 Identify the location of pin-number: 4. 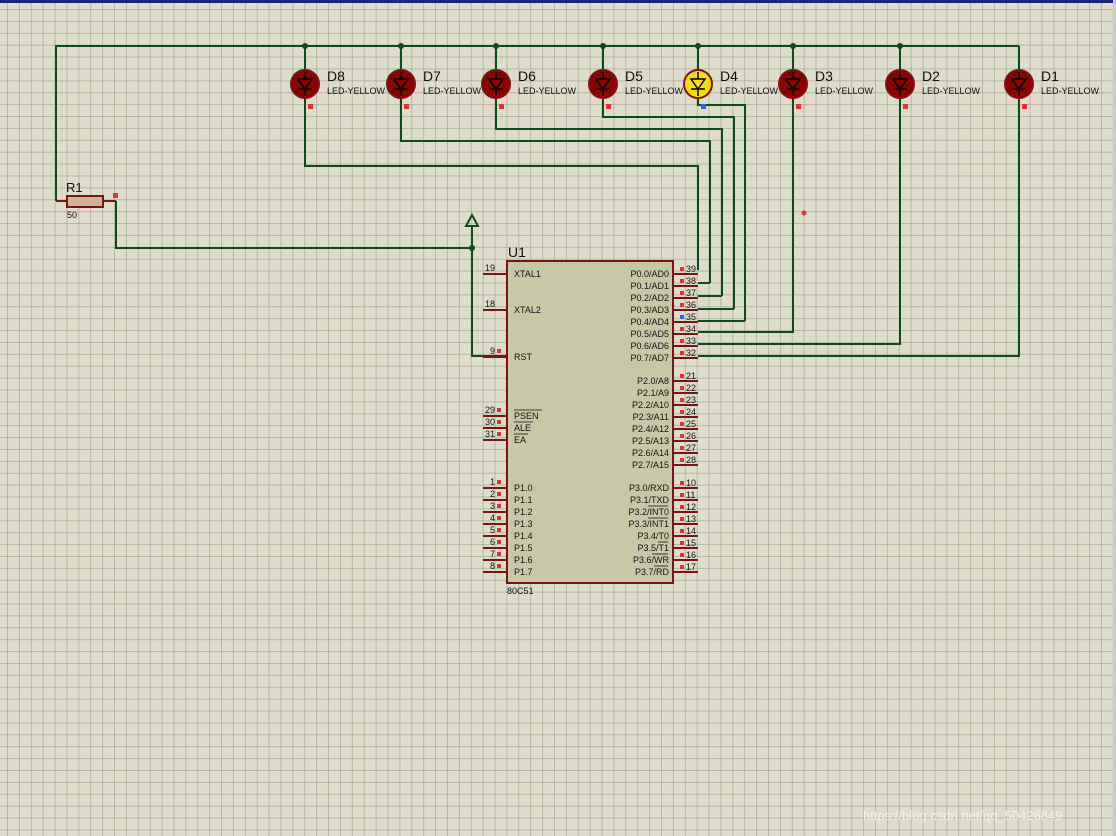
(492, 518).